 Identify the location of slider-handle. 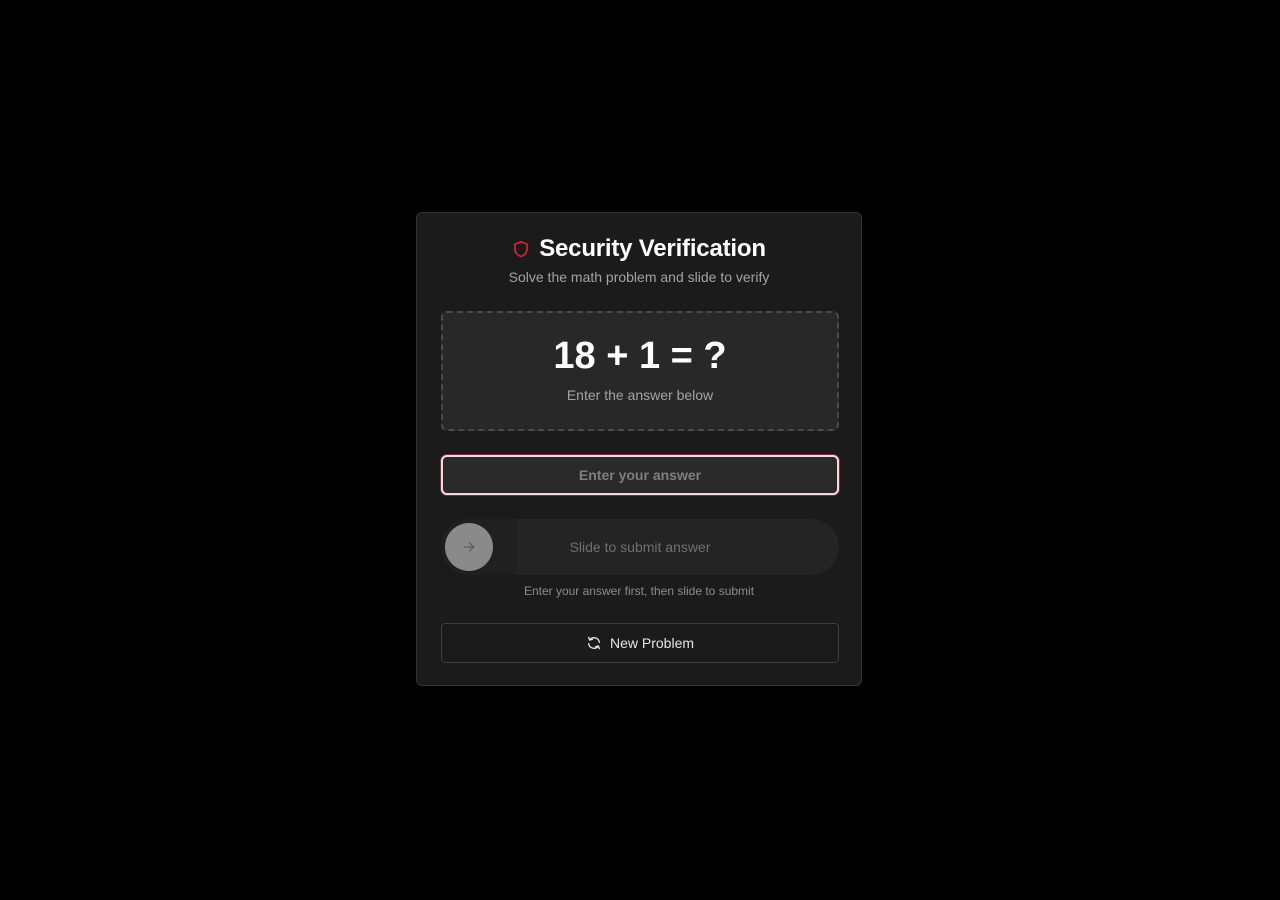
(469, 547).